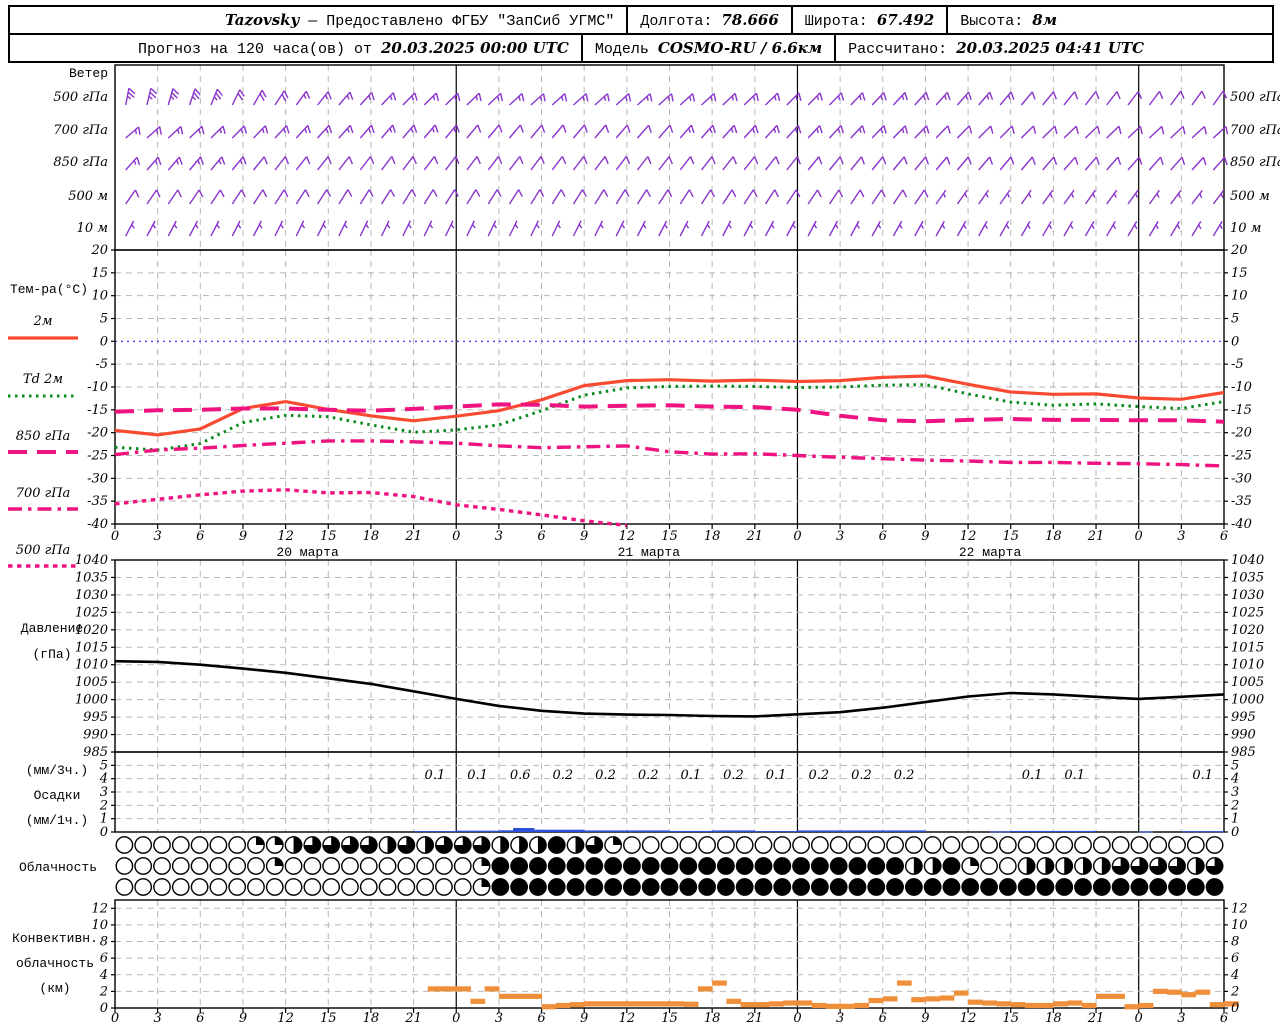 This screenshot has width=1280, height=1024. Describe the element at coordinates (669, 1016) in the screenshot. I see `hour-label-bottom: 15` at that location.